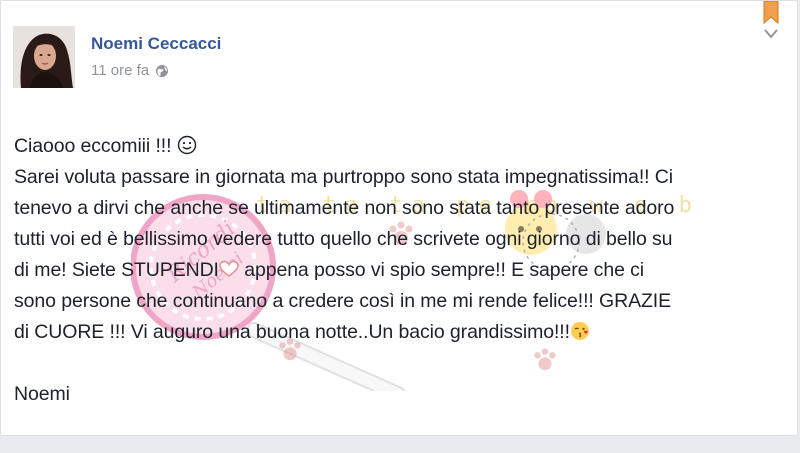 The width and height of the screenshot is (800, 453). Describe the element at coordinates (42, 394) in the screenshot. I see `post-signature: Noemi` at that location.